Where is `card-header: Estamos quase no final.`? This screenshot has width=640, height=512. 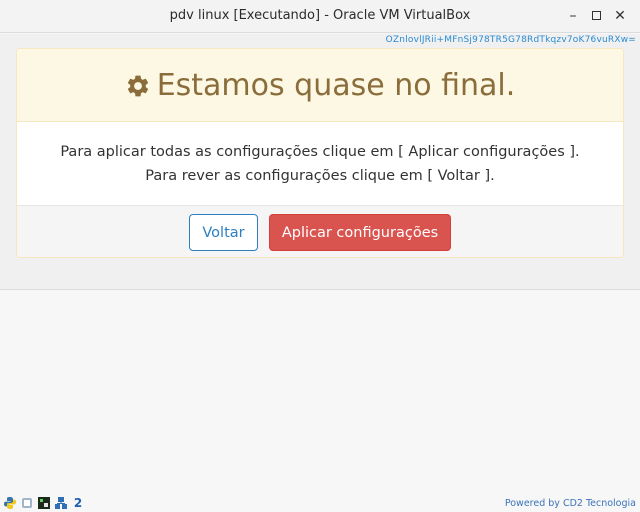 card-header: Estamos quase no final. is located at coordinates (320, 85).